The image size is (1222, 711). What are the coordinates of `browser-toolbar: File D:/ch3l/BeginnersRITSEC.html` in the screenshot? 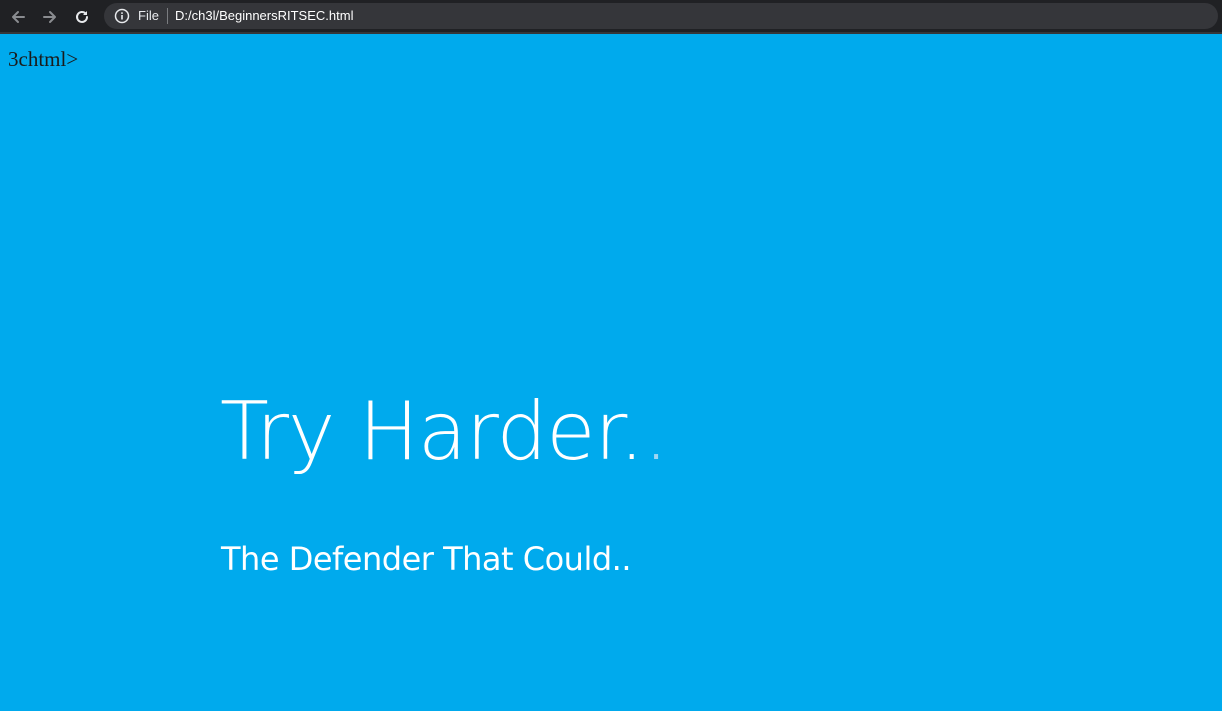 It's located at (611, 17).